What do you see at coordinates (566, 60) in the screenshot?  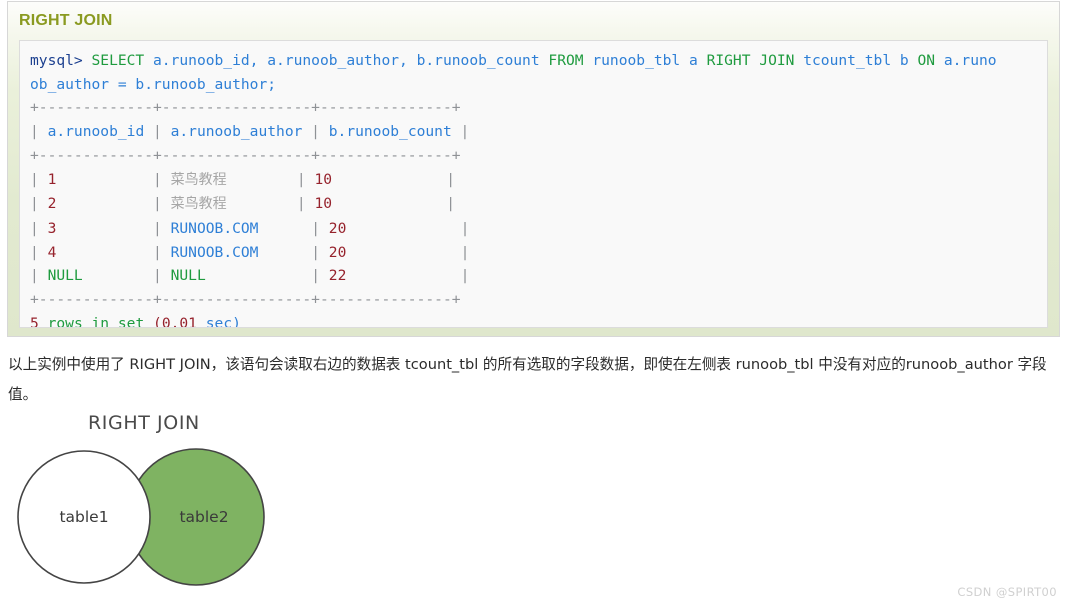 I see `sql-keyword-from: FROM` at bounding box center [566, 60].